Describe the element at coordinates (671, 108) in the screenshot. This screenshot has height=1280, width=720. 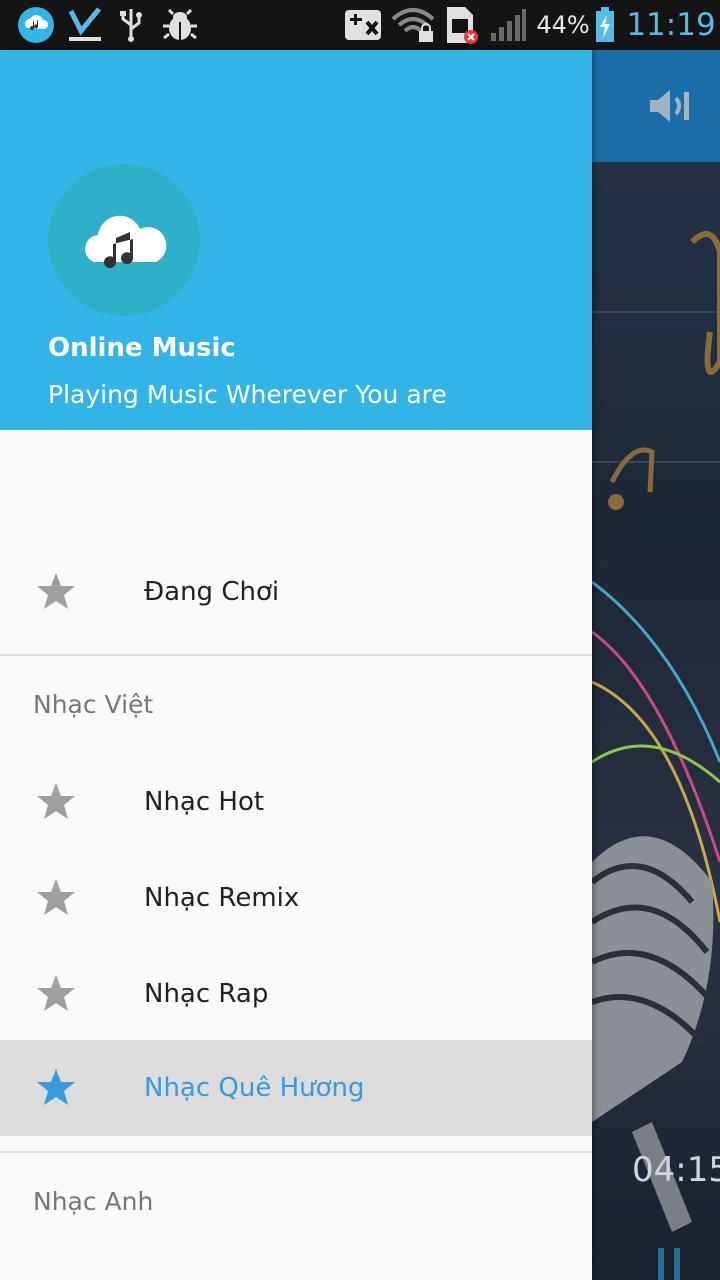
I see `volume-icon` at that location.